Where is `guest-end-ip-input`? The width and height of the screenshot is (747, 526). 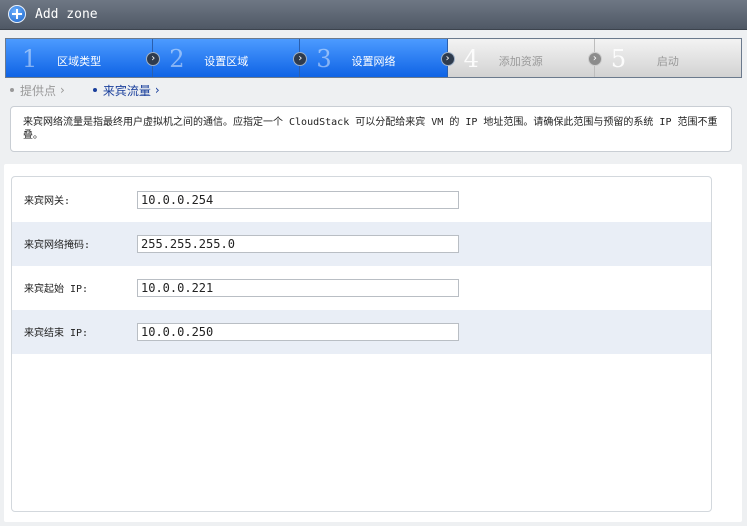 guest-end-ip-input is located at coordinates (298, 332).